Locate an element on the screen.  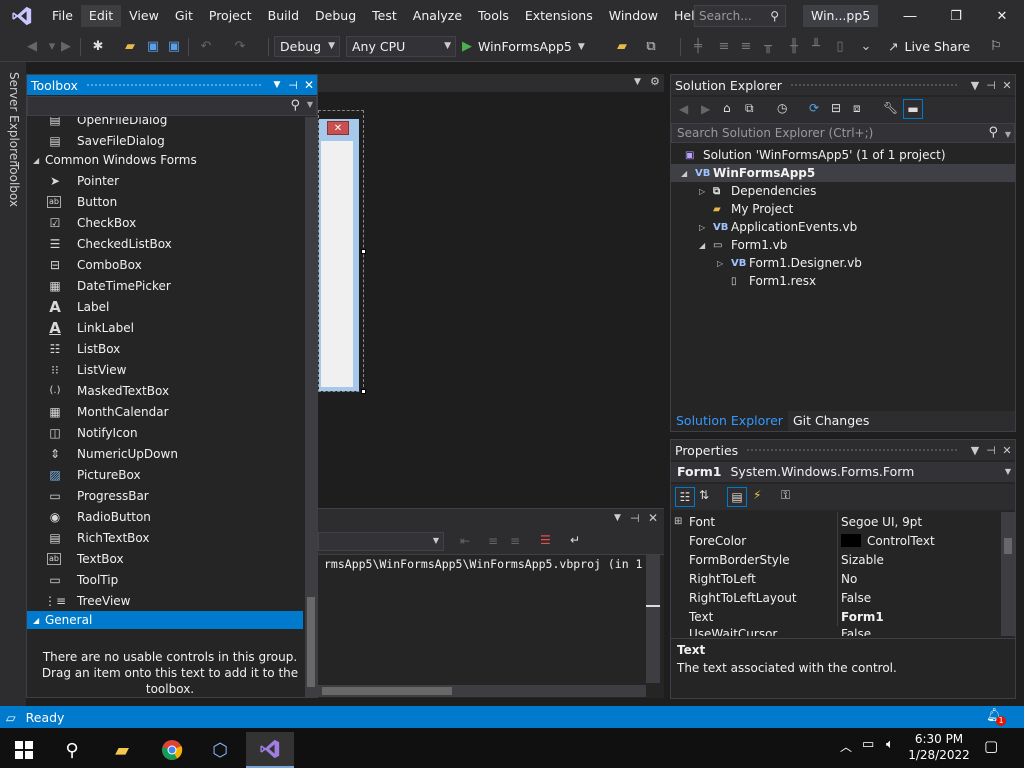
forward-icon: ▶ is located at coordinates (705, 109).